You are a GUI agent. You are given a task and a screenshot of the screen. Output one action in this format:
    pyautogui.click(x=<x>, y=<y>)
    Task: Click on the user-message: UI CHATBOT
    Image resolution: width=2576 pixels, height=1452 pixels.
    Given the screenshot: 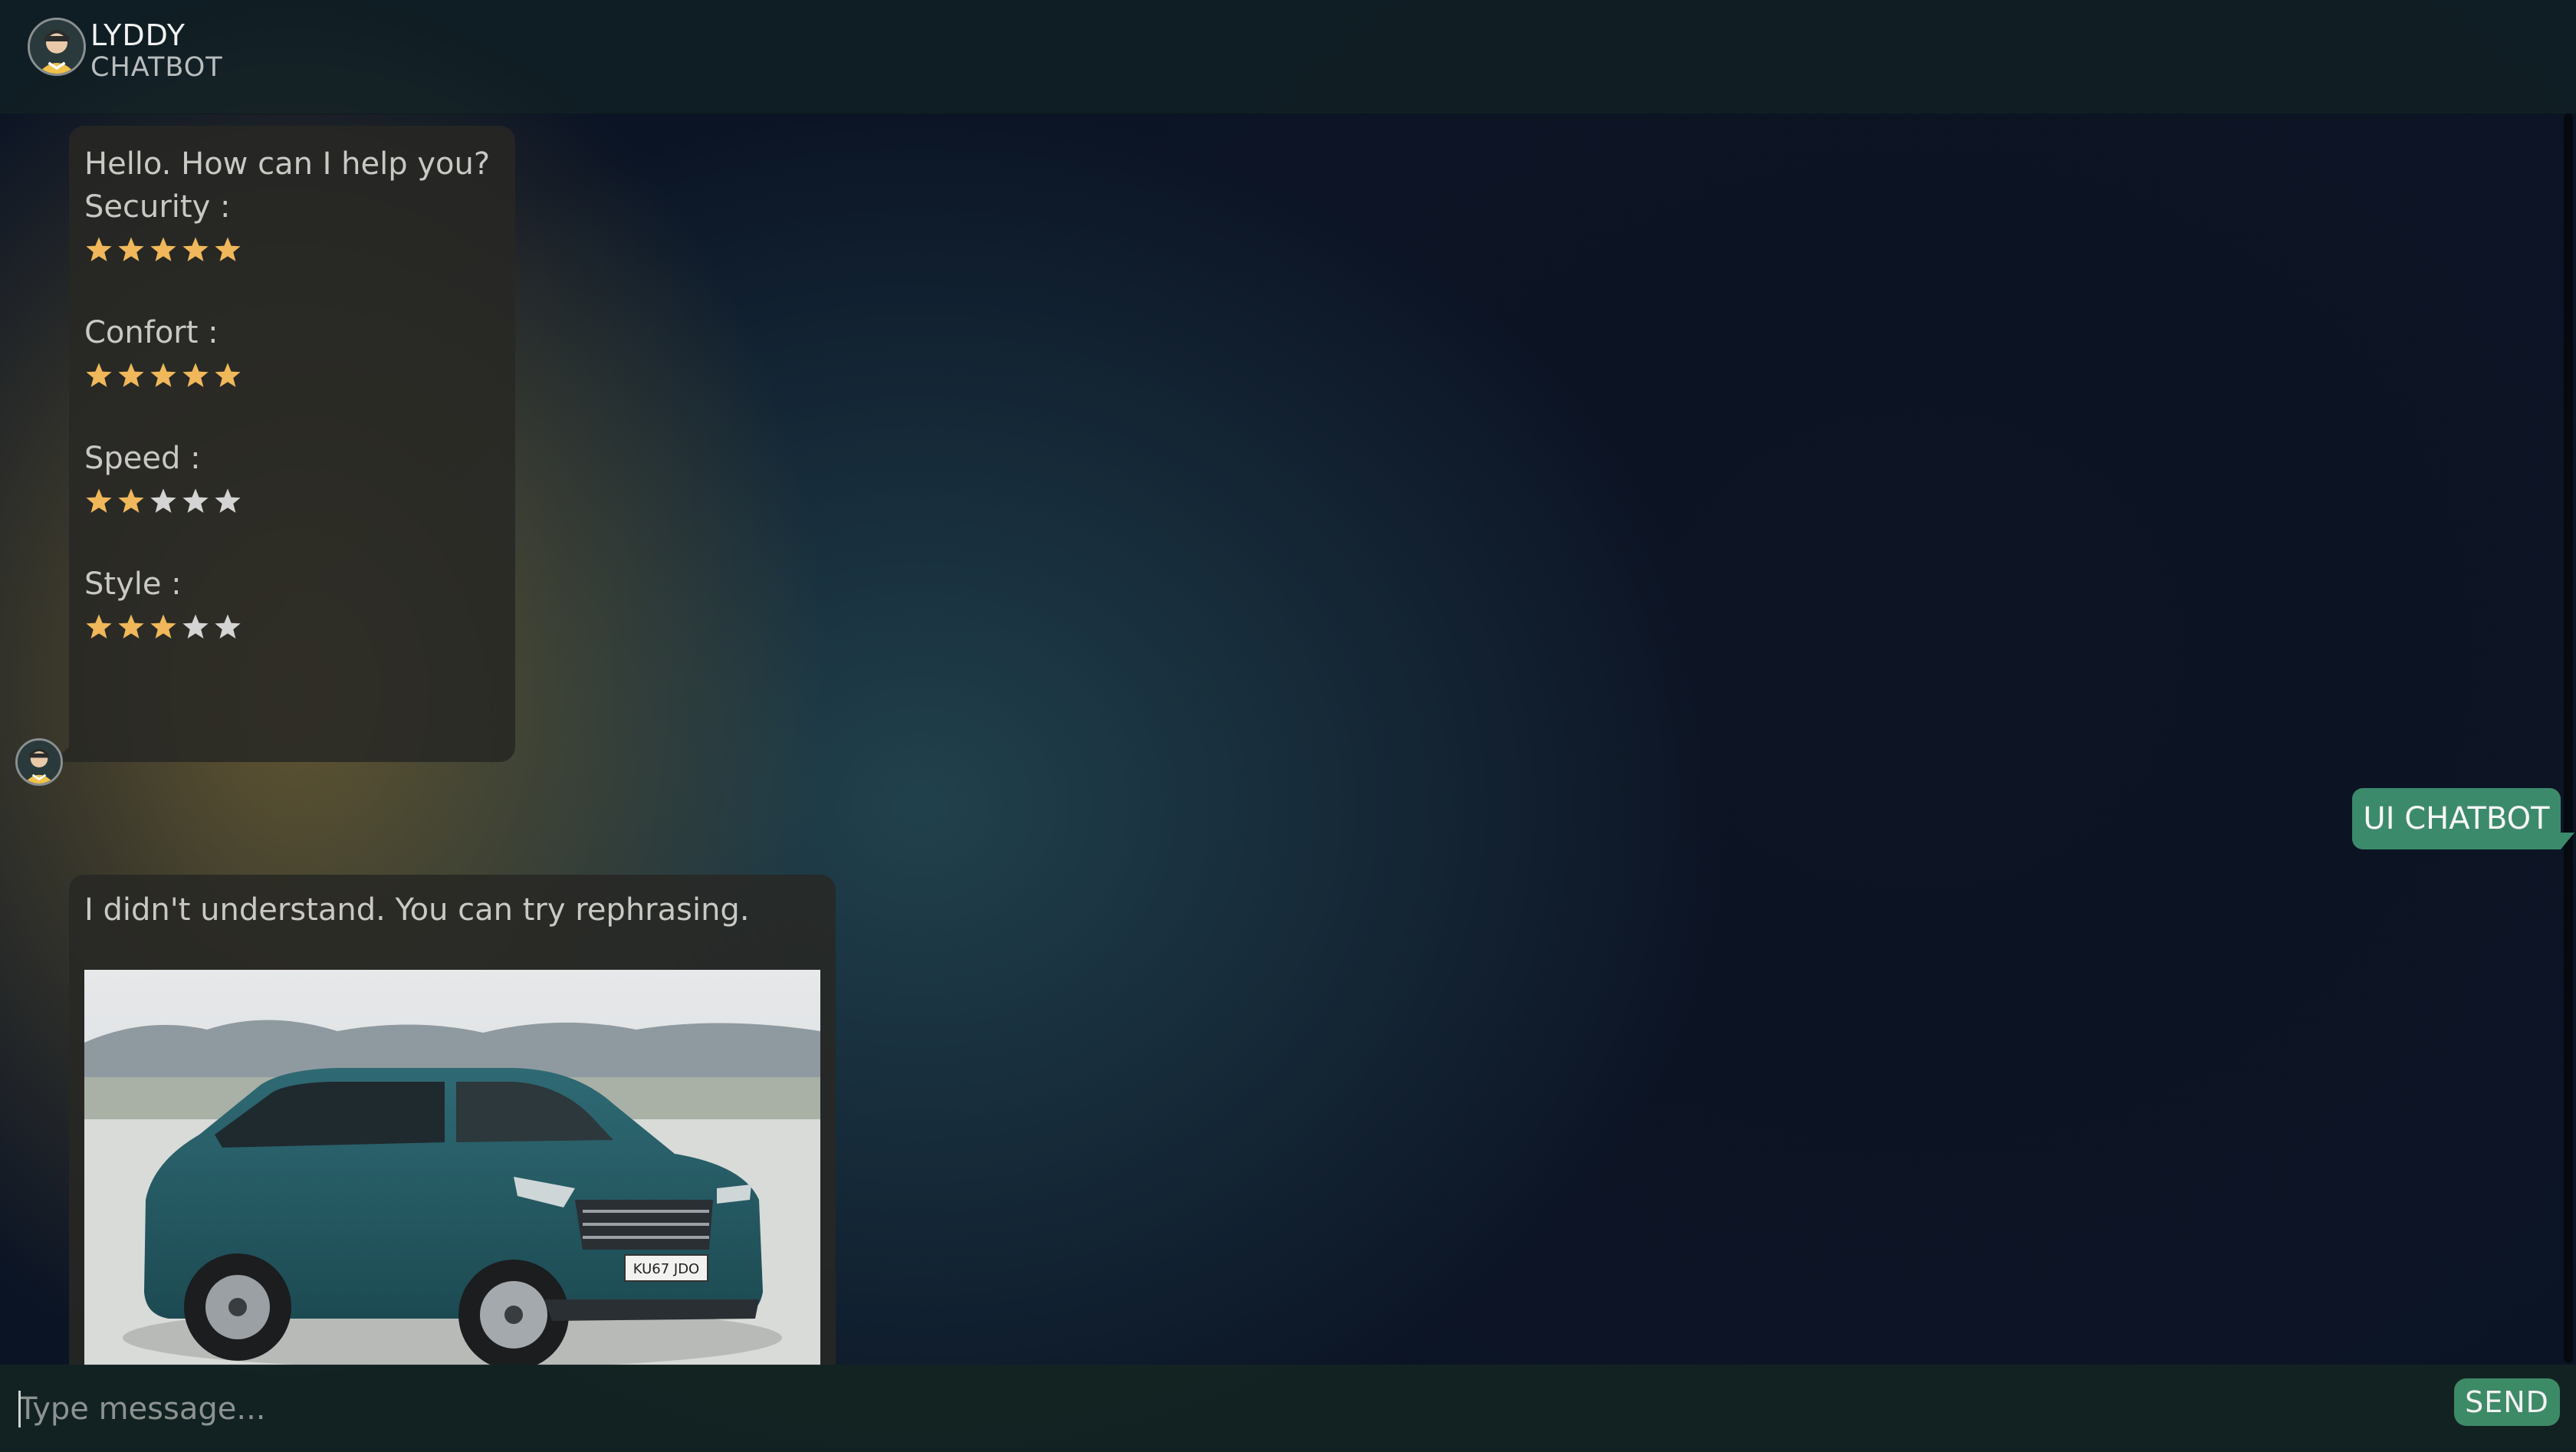 What is the action you would take?
    pyautogui.click(x=2456, y=818)
    